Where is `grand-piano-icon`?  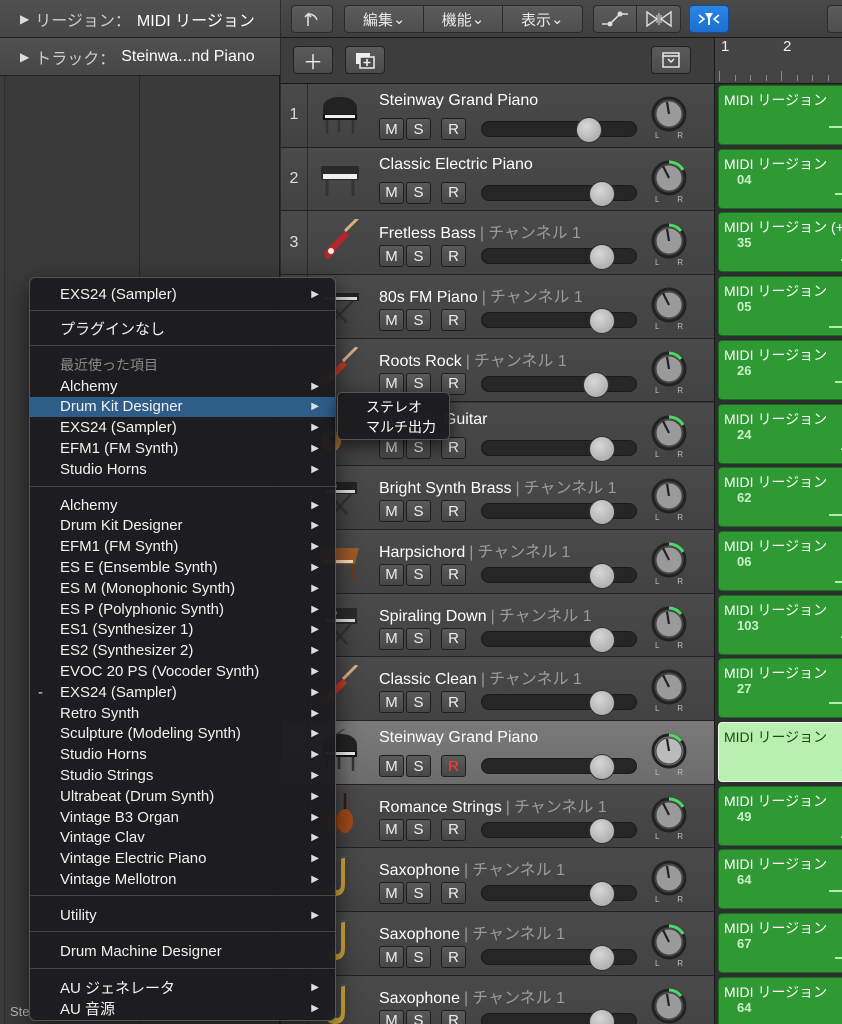 grand-piano-icon is located at coordinates (340, 115).